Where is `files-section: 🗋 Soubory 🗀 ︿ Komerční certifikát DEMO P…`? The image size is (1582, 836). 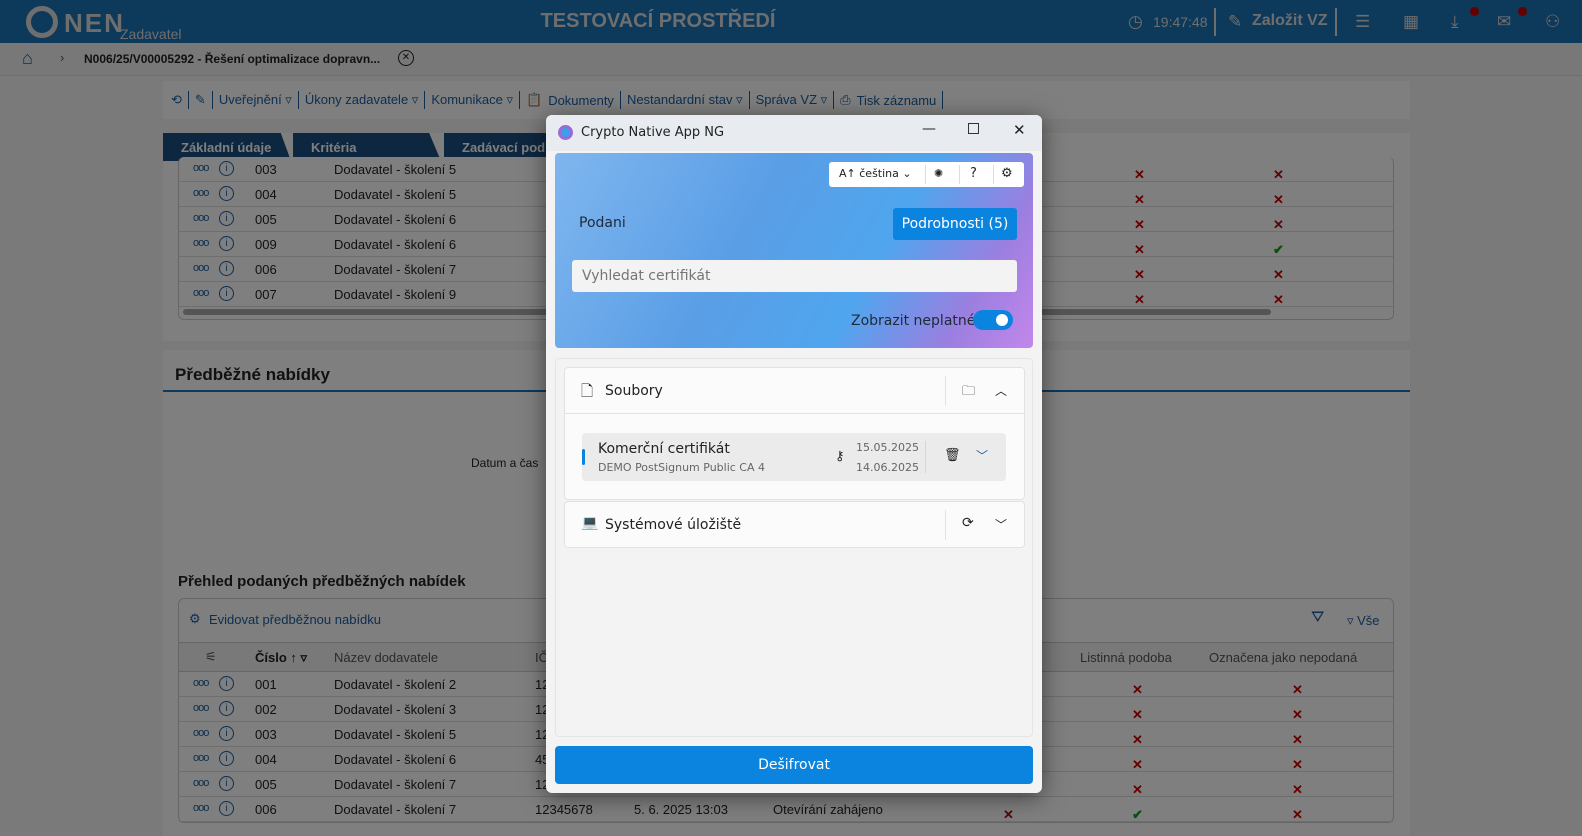
files-section: 🗋 Soubory 🗀 ︿ Komerční certifikát DEMO P… is located at coordinates (794, 433).